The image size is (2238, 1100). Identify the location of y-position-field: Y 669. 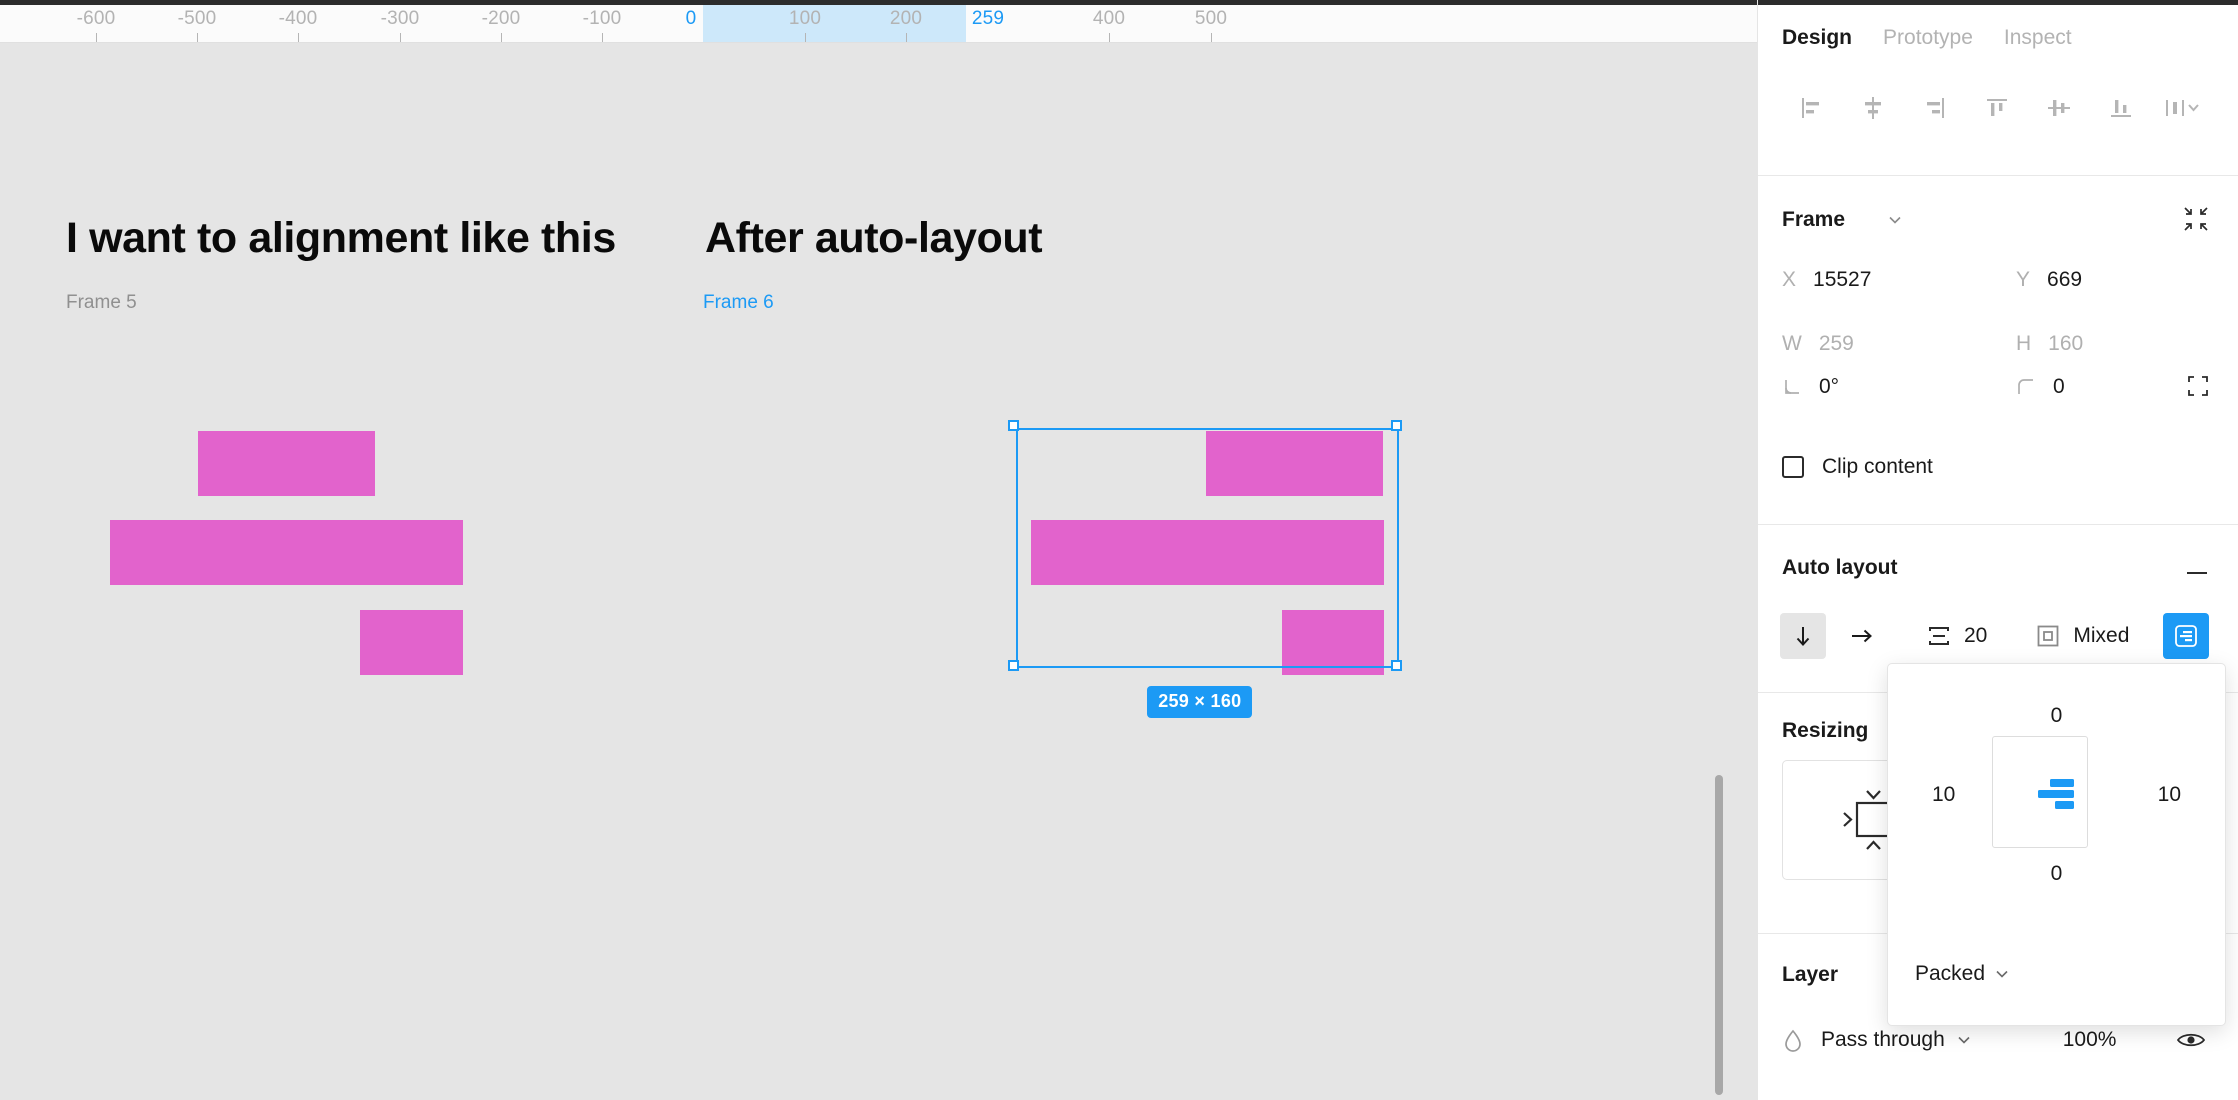
(2049, 280).